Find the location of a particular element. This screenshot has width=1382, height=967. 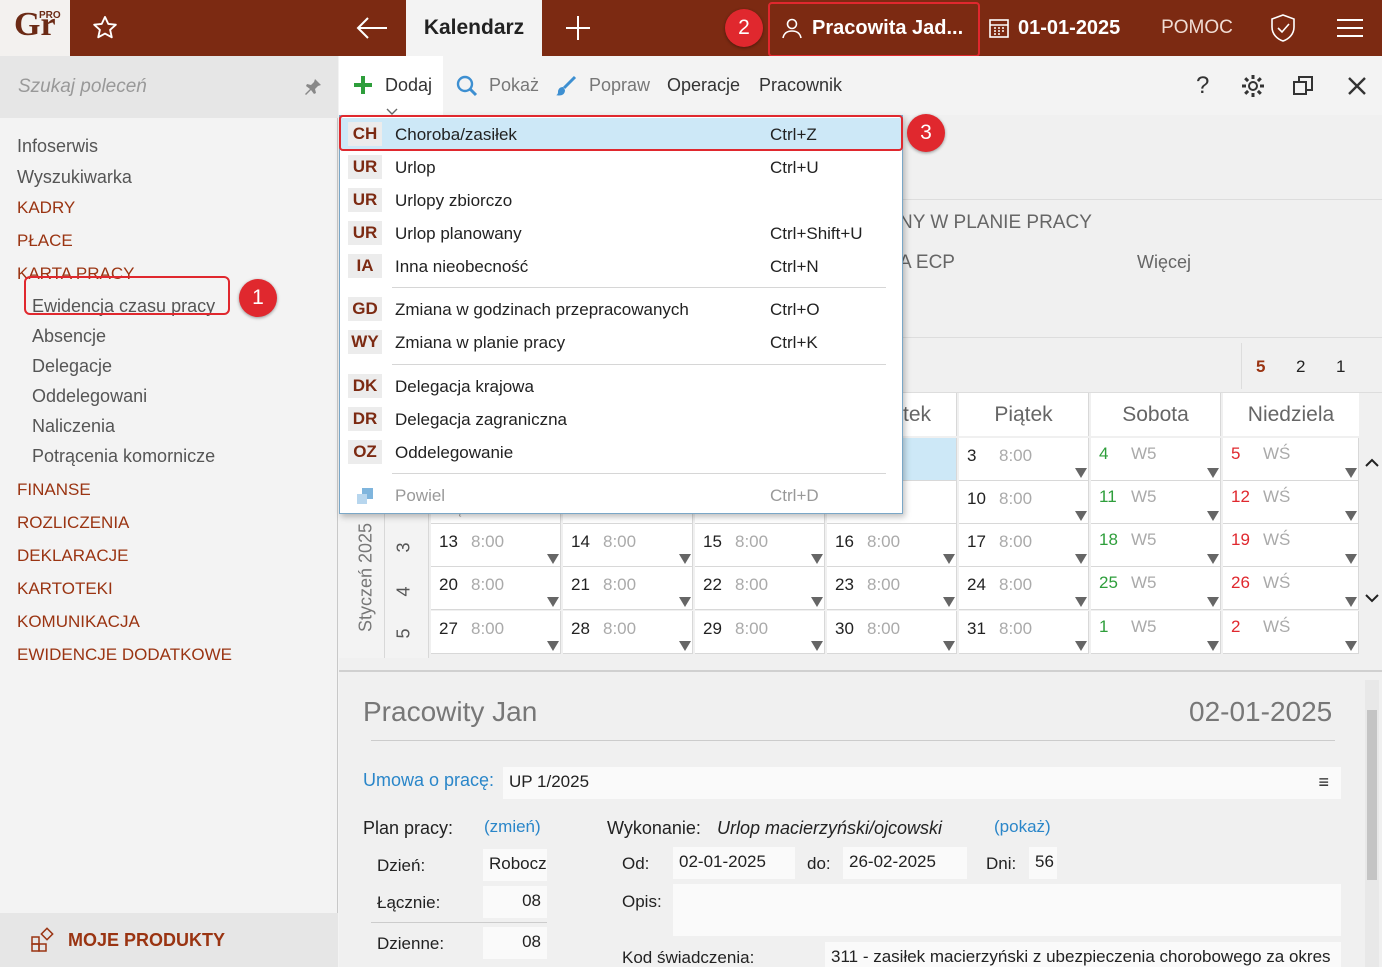

add-button: Dodaj is located at coordinates (391, 85).